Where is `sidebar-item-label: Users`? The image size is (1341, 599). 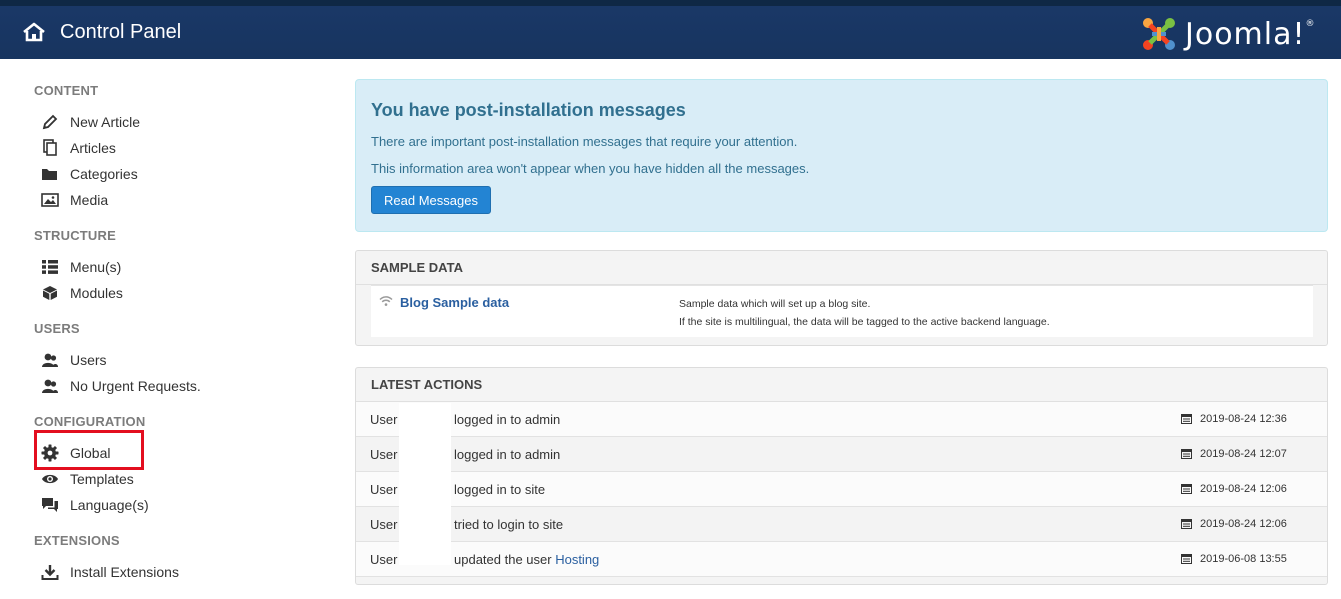
sidebar-item-label: Users is located at coordinates (88, 360).